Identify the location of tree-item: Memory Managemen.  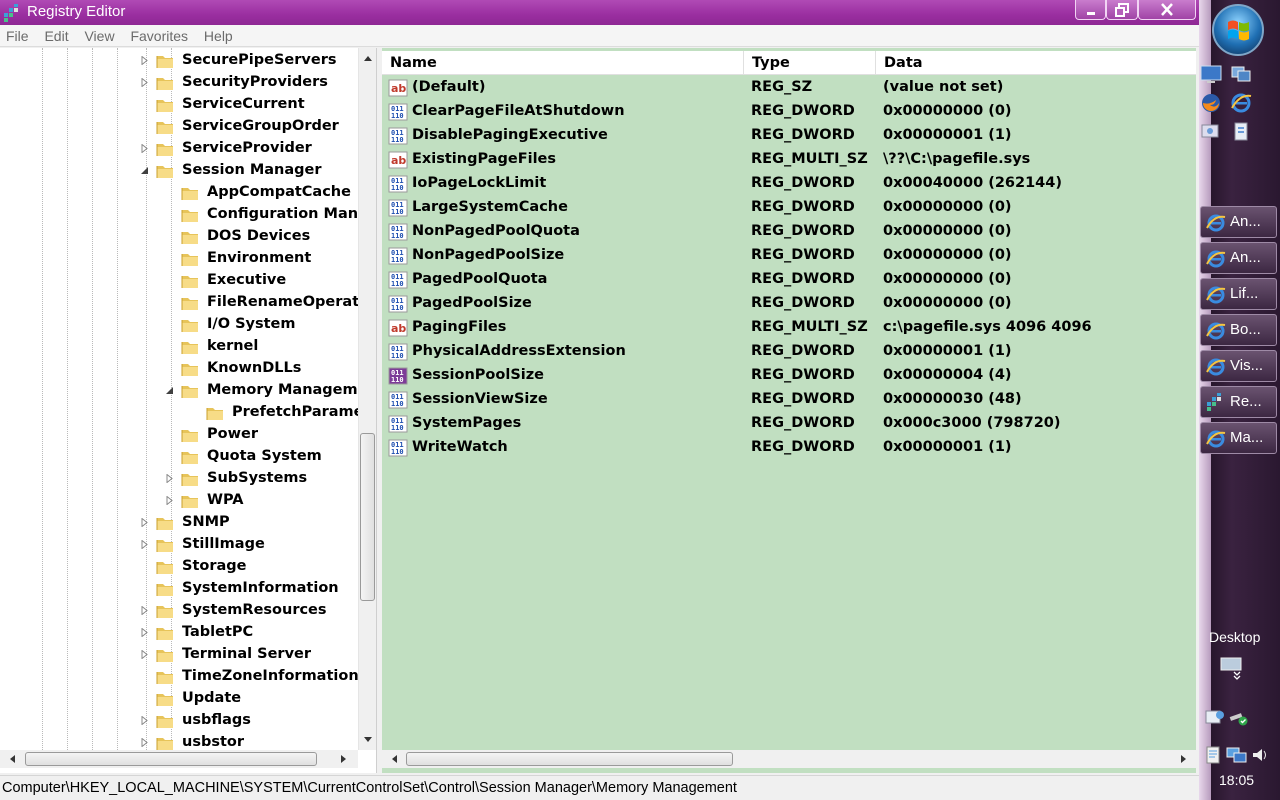
(179, 391).